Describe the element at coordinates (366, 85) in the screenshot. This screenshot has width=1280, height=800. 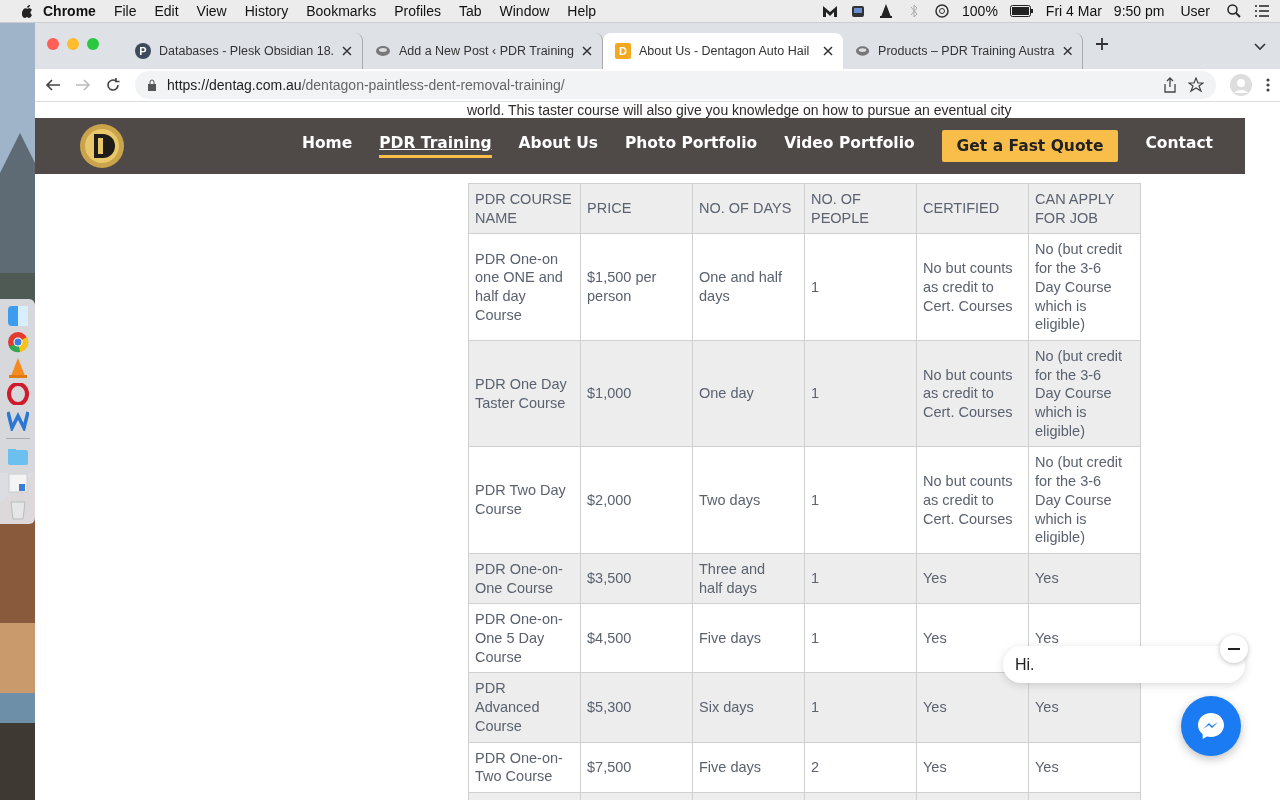
I see `url-text: https://dentag.com.au/dentagon-paintless-dent-removal-training/` at that location.